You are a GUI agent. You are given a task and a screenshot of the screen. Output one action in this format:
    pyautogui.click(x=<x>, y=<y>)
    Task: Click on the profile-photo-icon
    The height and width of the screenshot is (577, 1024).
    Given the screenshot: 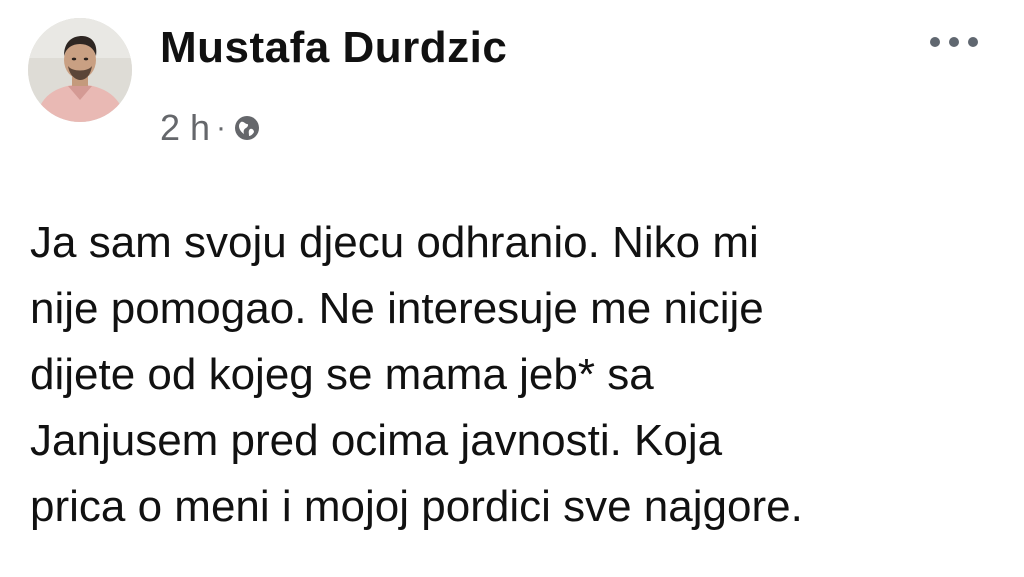 What is the action you would take?
    pyautogui.click(x=80, y=70)
    